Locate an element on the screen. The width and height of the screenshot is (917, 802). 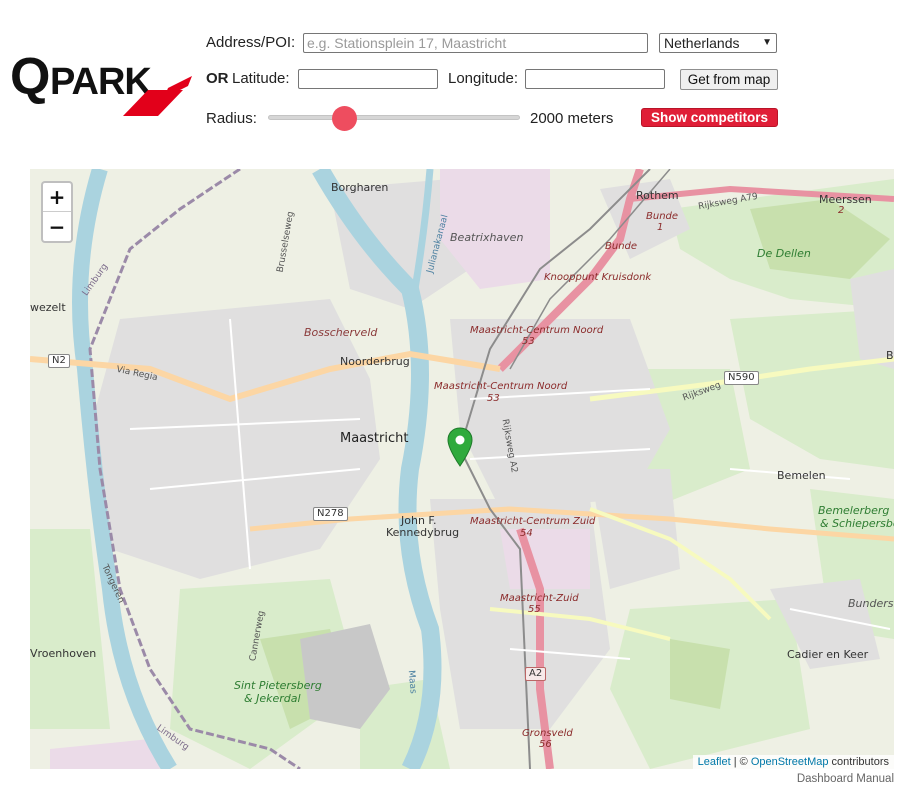
country-select: Netherlands ▼ is located at coordinates (718, 43).